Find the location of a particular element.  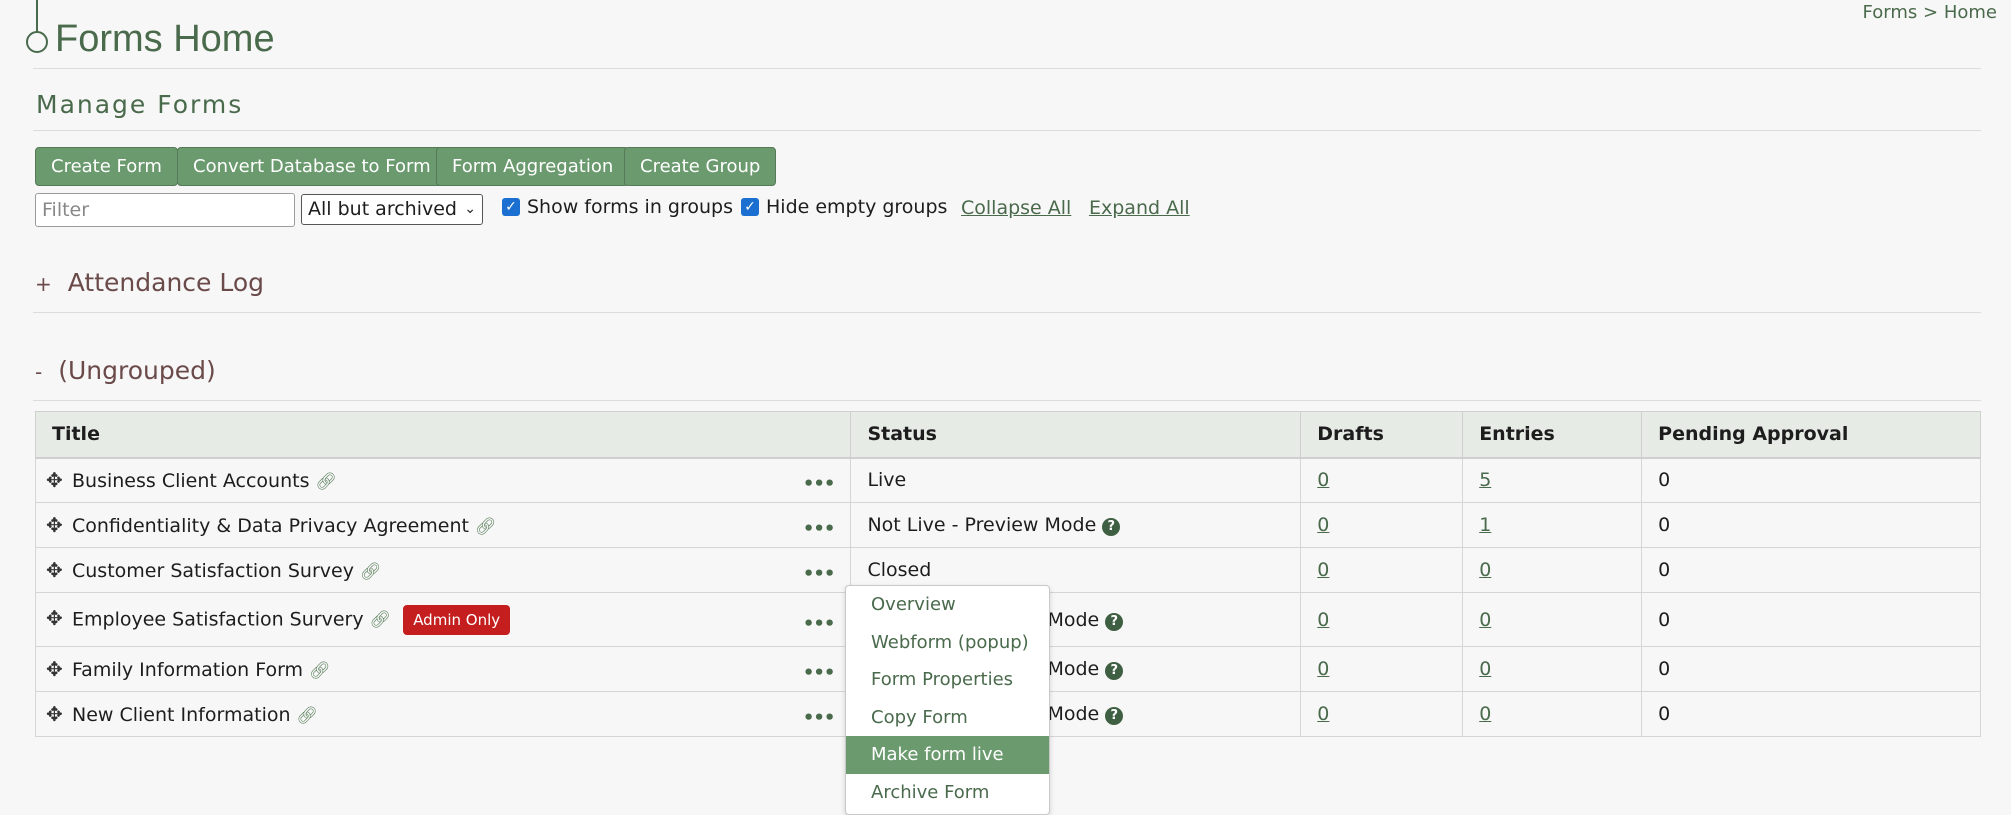

form-title-link: Family Information Form is located at coordinates (187, 670).